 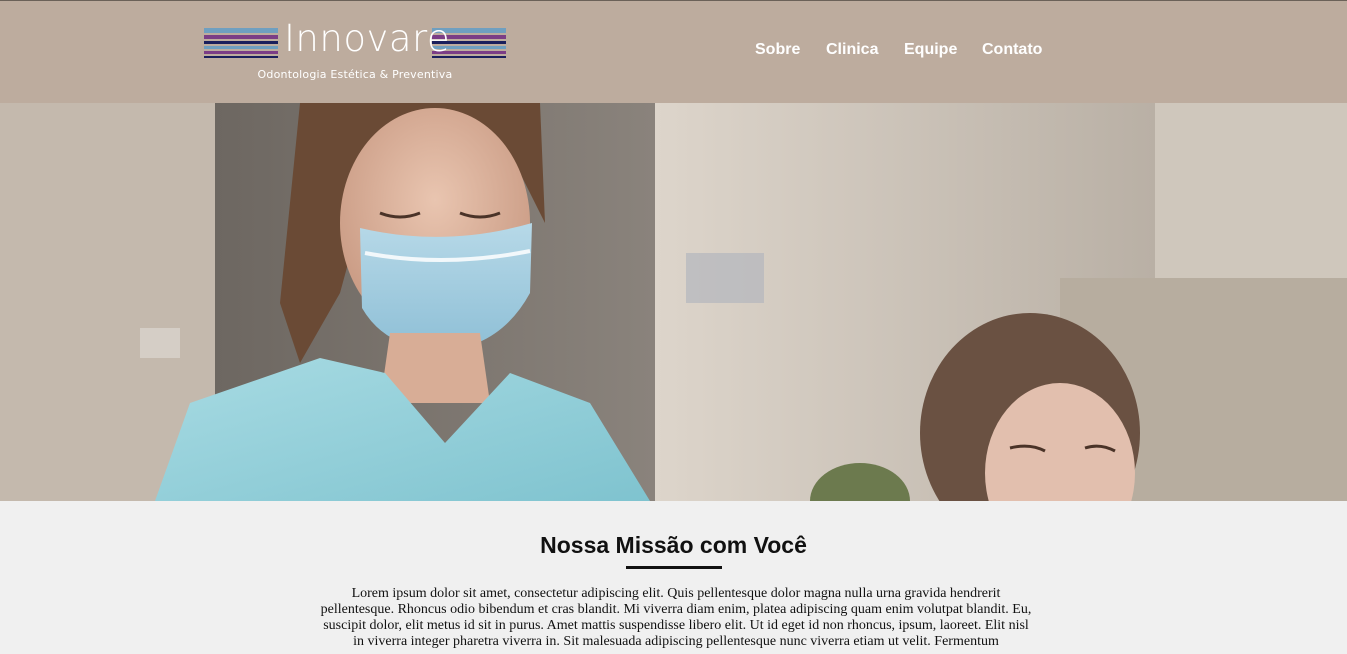 What do you see at coordinates (674, 567) in the screenshot?
I see `title-underline` at bounding box center [674, 567].